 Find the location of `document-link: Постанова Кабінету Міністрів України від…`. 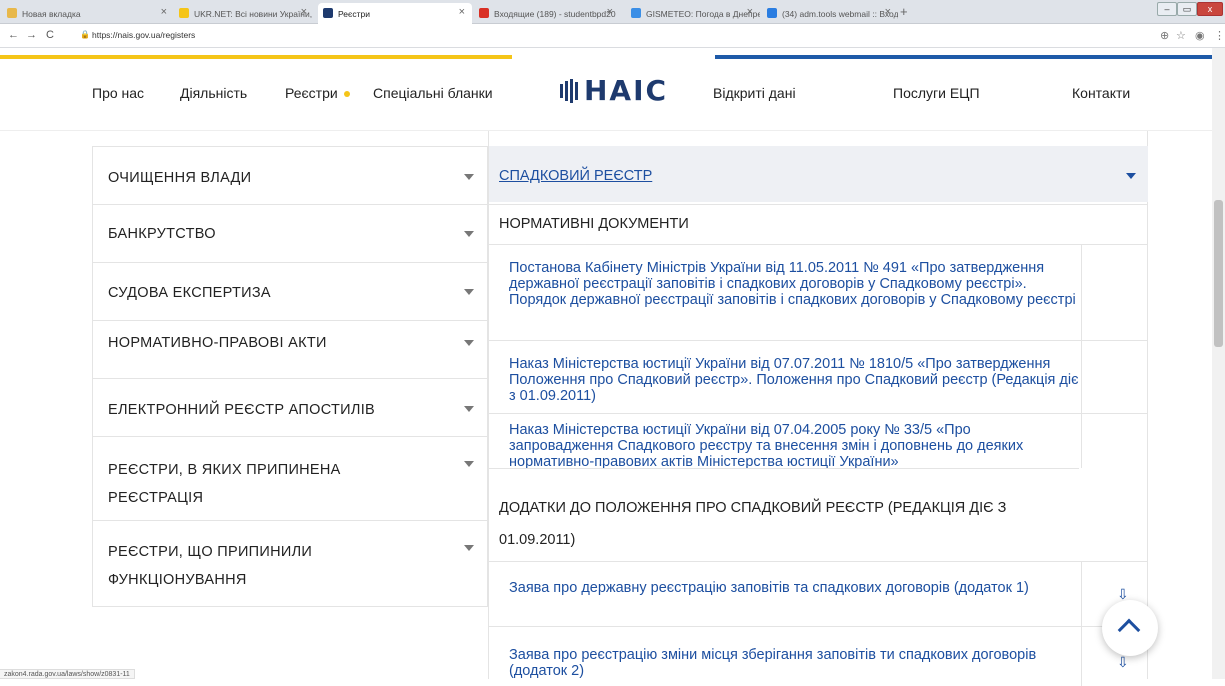

document-link: Постанова Кабінету Міністрів України від… is located at coordinates (794, 284).